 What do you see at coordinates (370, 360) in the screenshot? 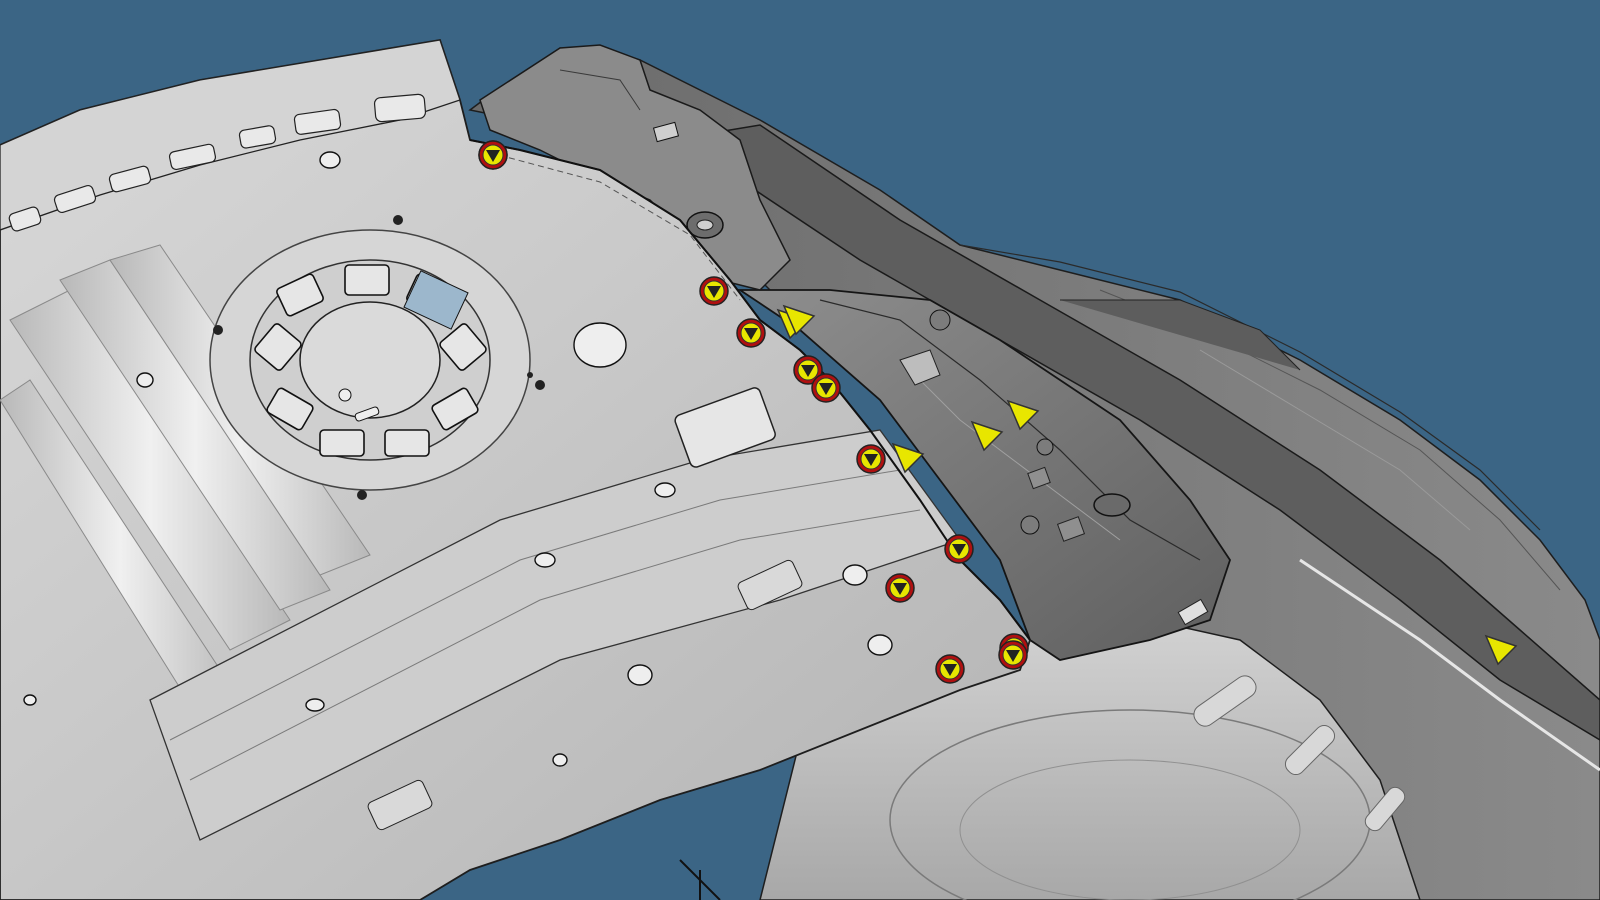
I see `spare-wheel-well` at bounding box center [370, 360].